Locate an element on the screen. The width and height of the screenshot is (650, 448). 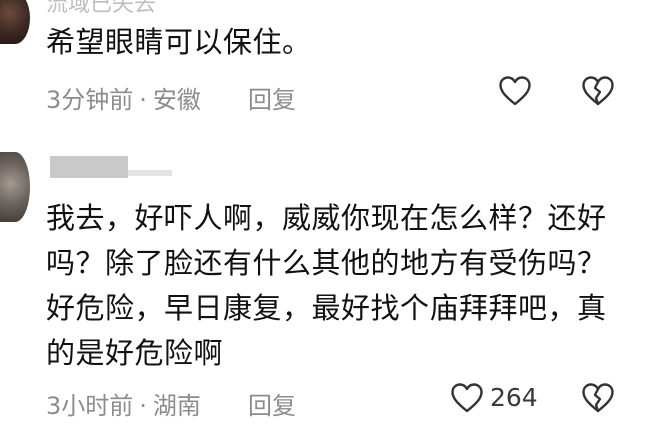
comment-text: 希望眼睛可以保住。 is located at coordinates (179, 42).